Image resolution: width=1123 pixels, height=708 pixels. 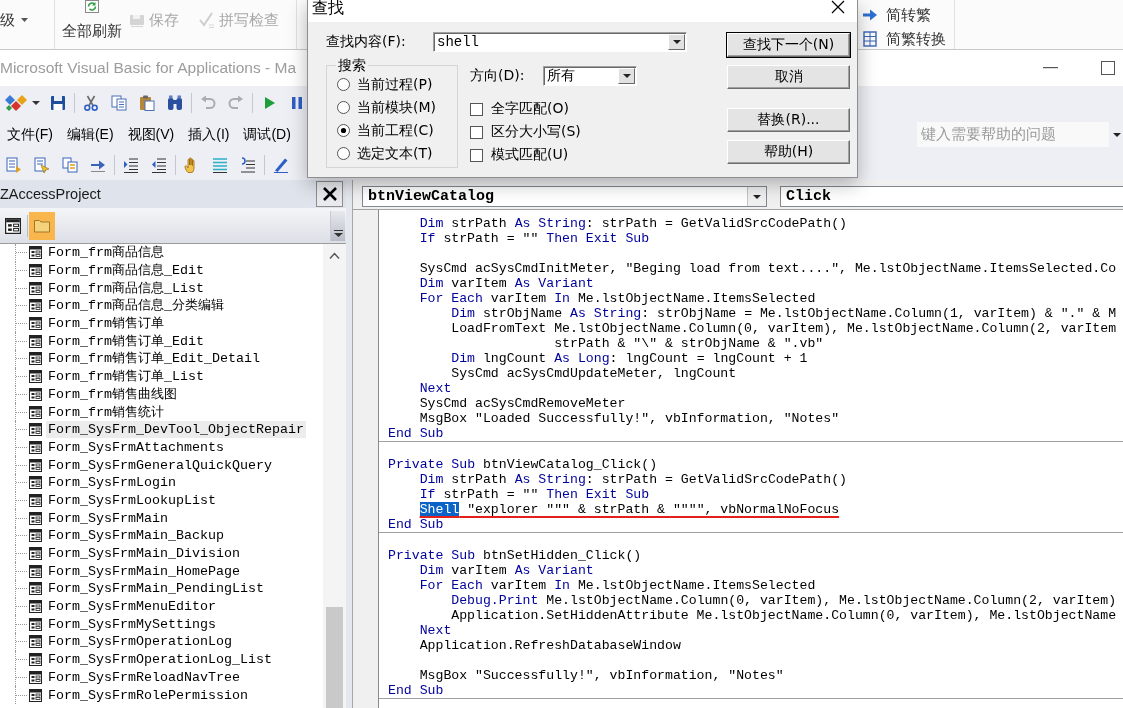 I want to click on panel-title: ZAccessProject, so click(x=50, y=194).